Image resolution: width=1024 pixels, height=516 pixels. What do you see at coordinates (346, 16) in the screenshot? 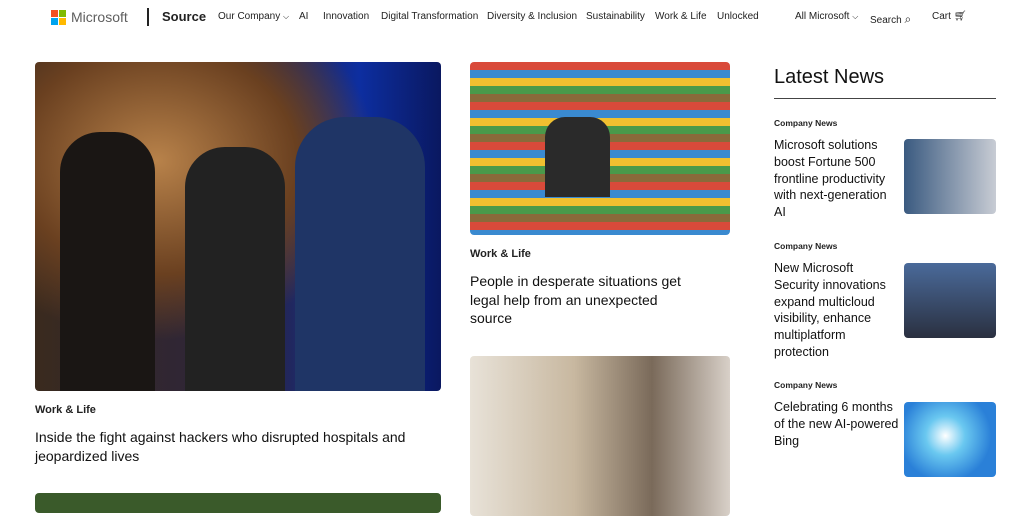
I see `nav-innovation: Innovation` at bounding box center [346, 16].